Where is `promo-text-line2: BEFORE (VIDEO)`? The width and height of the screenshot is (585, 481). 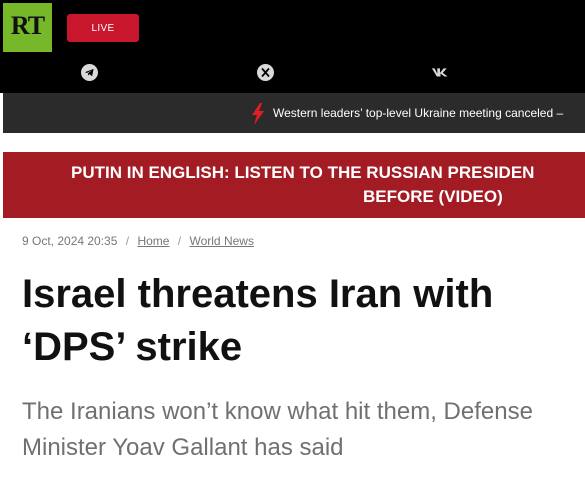 promo-text-line2: BEFORE (VIDEO) is located at coordinates (433, 196).